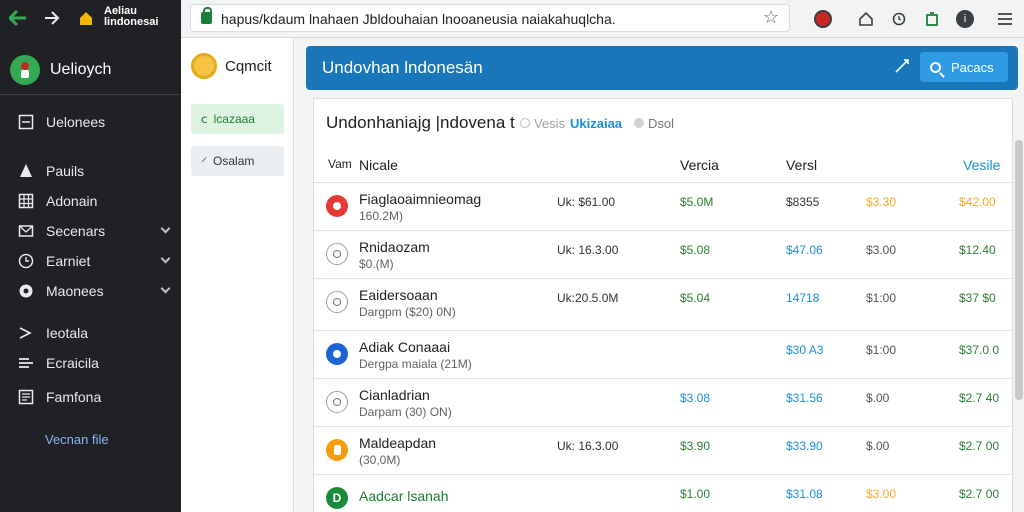 This screenshot has width=1024, height=512. Describe the element at coordinates (52, 18) in the screenshot. I see `forward-button` at that location.